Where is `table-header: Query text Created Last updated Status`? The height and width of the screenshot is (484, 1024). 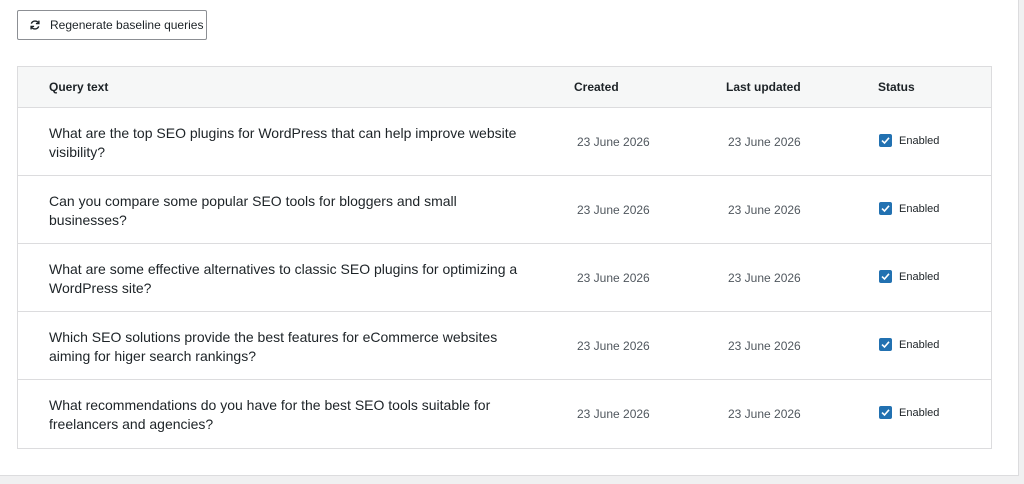 table-header: Query text Created Last updated Status is located at coordinates (504, 87).